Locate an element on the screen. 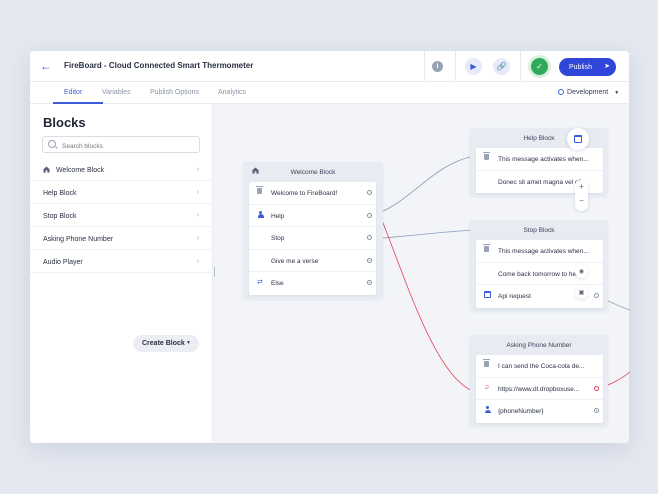 Image resolution: width=658 pixels, height=494 pixels. sidebar-item-audio-player: Audio Player › is located at coordinates (121, 262).